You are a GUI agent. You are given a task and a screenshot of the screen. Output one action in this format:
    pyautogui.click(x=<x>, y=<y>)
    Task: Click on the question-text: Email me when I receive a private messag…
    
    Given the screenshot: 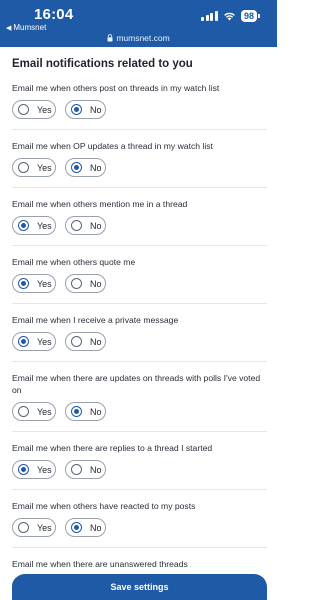 What is the action you would take?
    pyautogui.click(x=95, y=320)
    